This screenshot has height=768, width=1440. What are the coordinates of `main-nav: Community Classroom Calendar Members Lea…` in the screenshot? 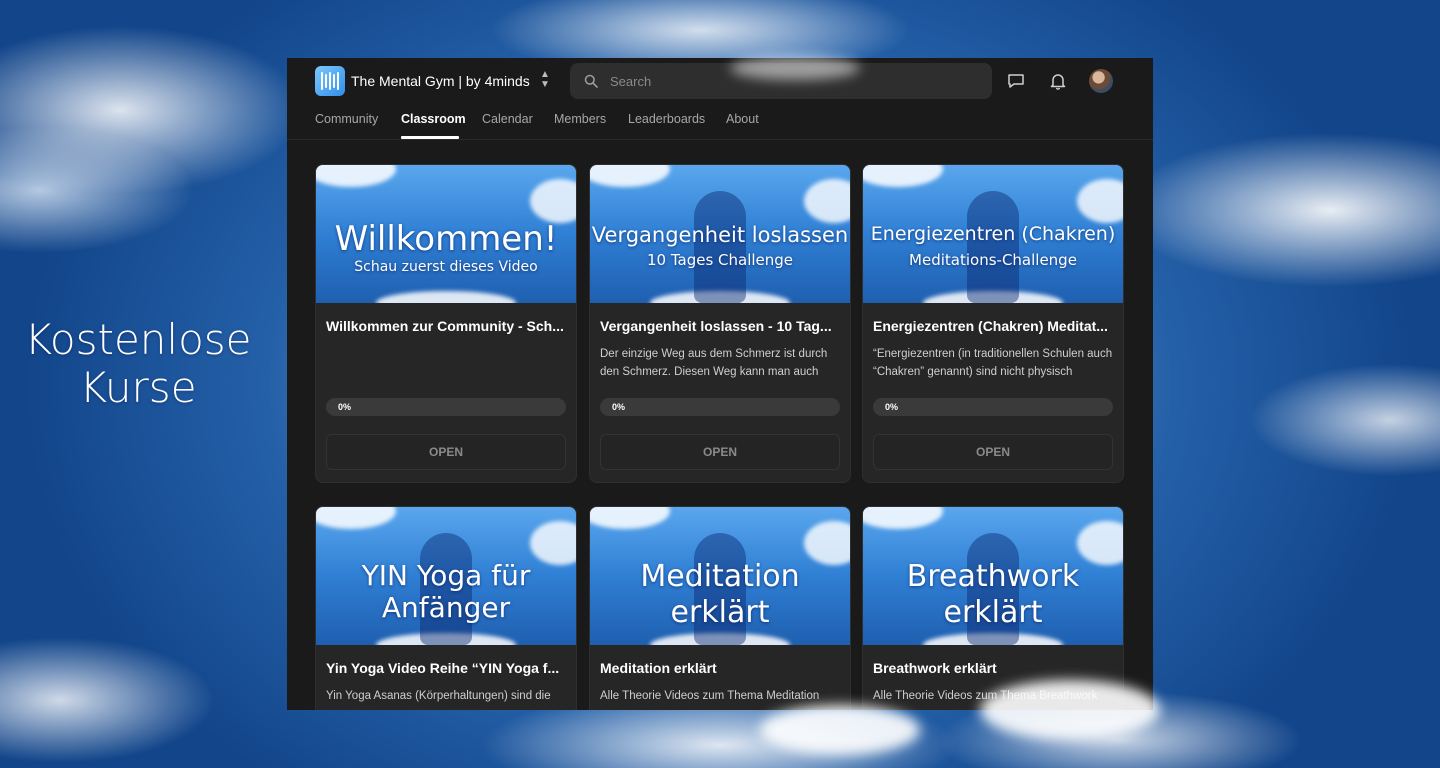 It's located at (720, 122).